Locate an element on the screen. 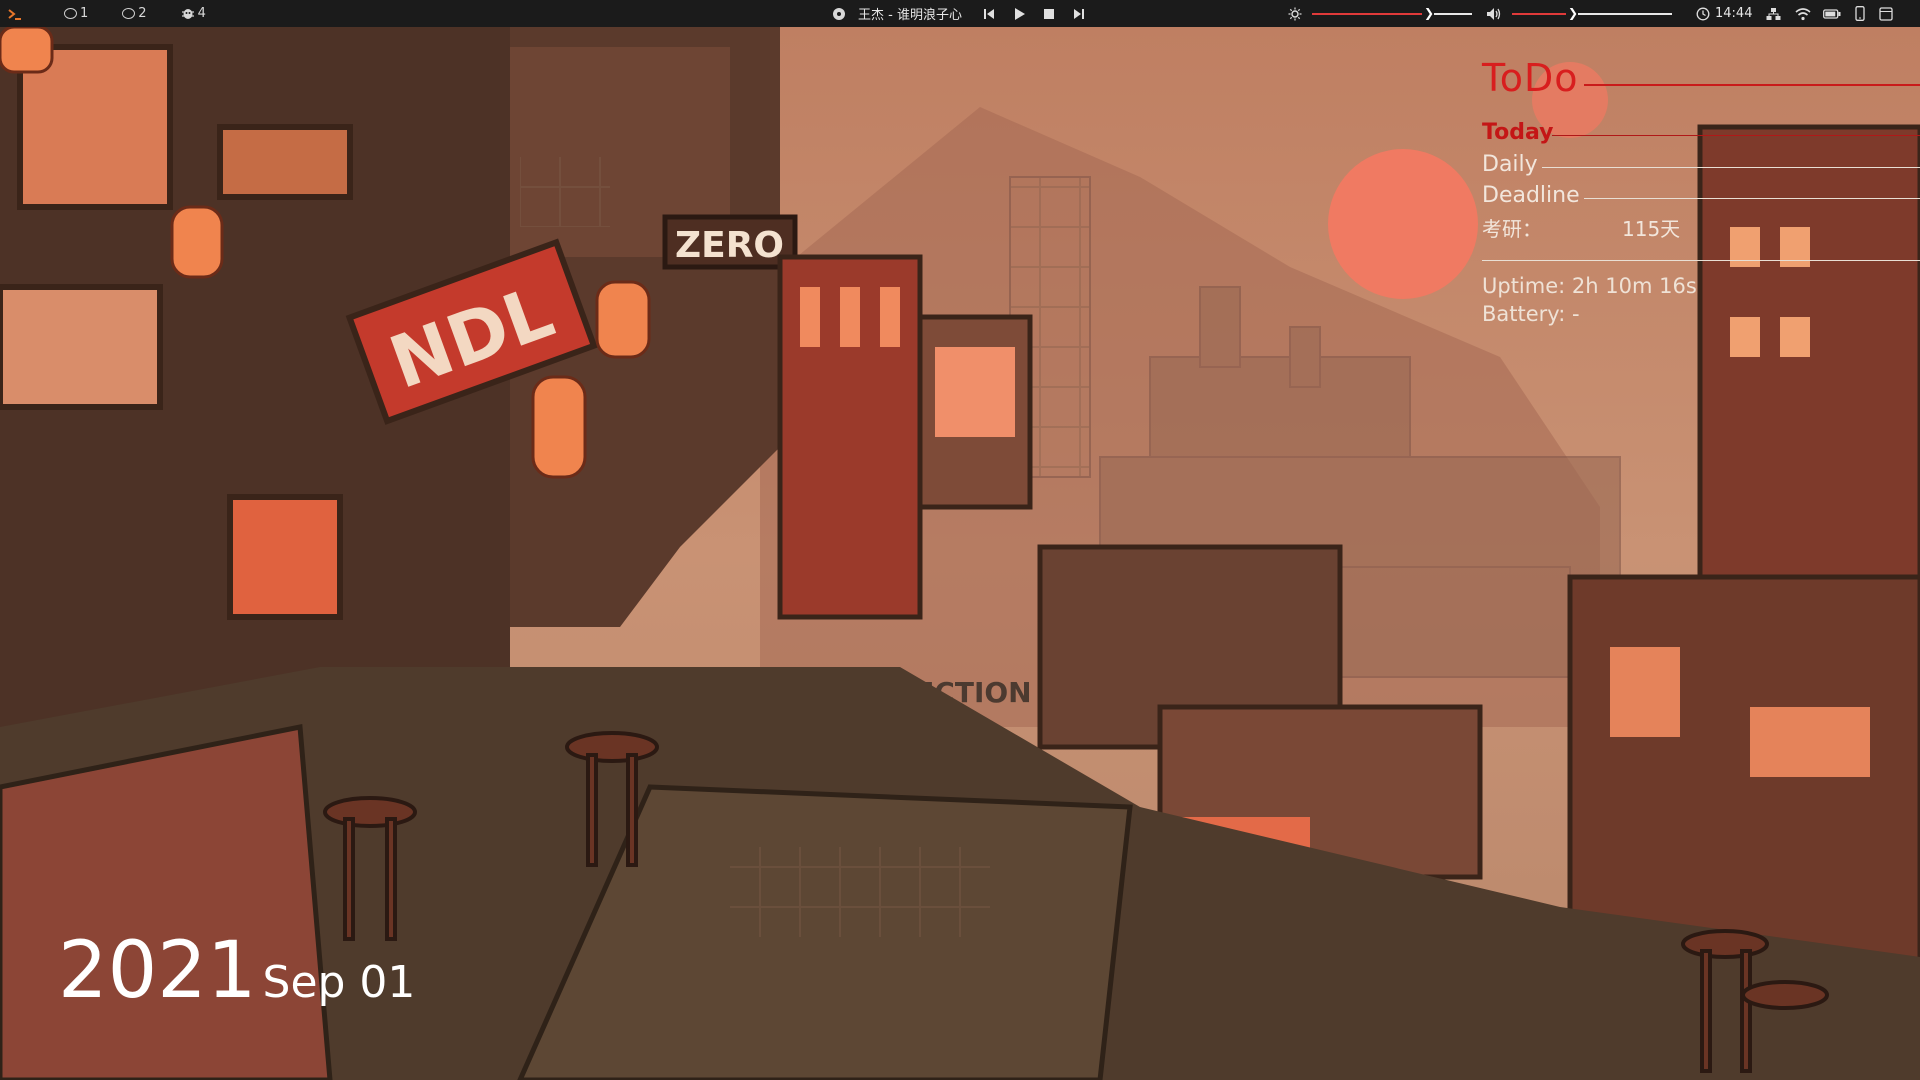  wifi-icon is located at coordinates (1803, 14).